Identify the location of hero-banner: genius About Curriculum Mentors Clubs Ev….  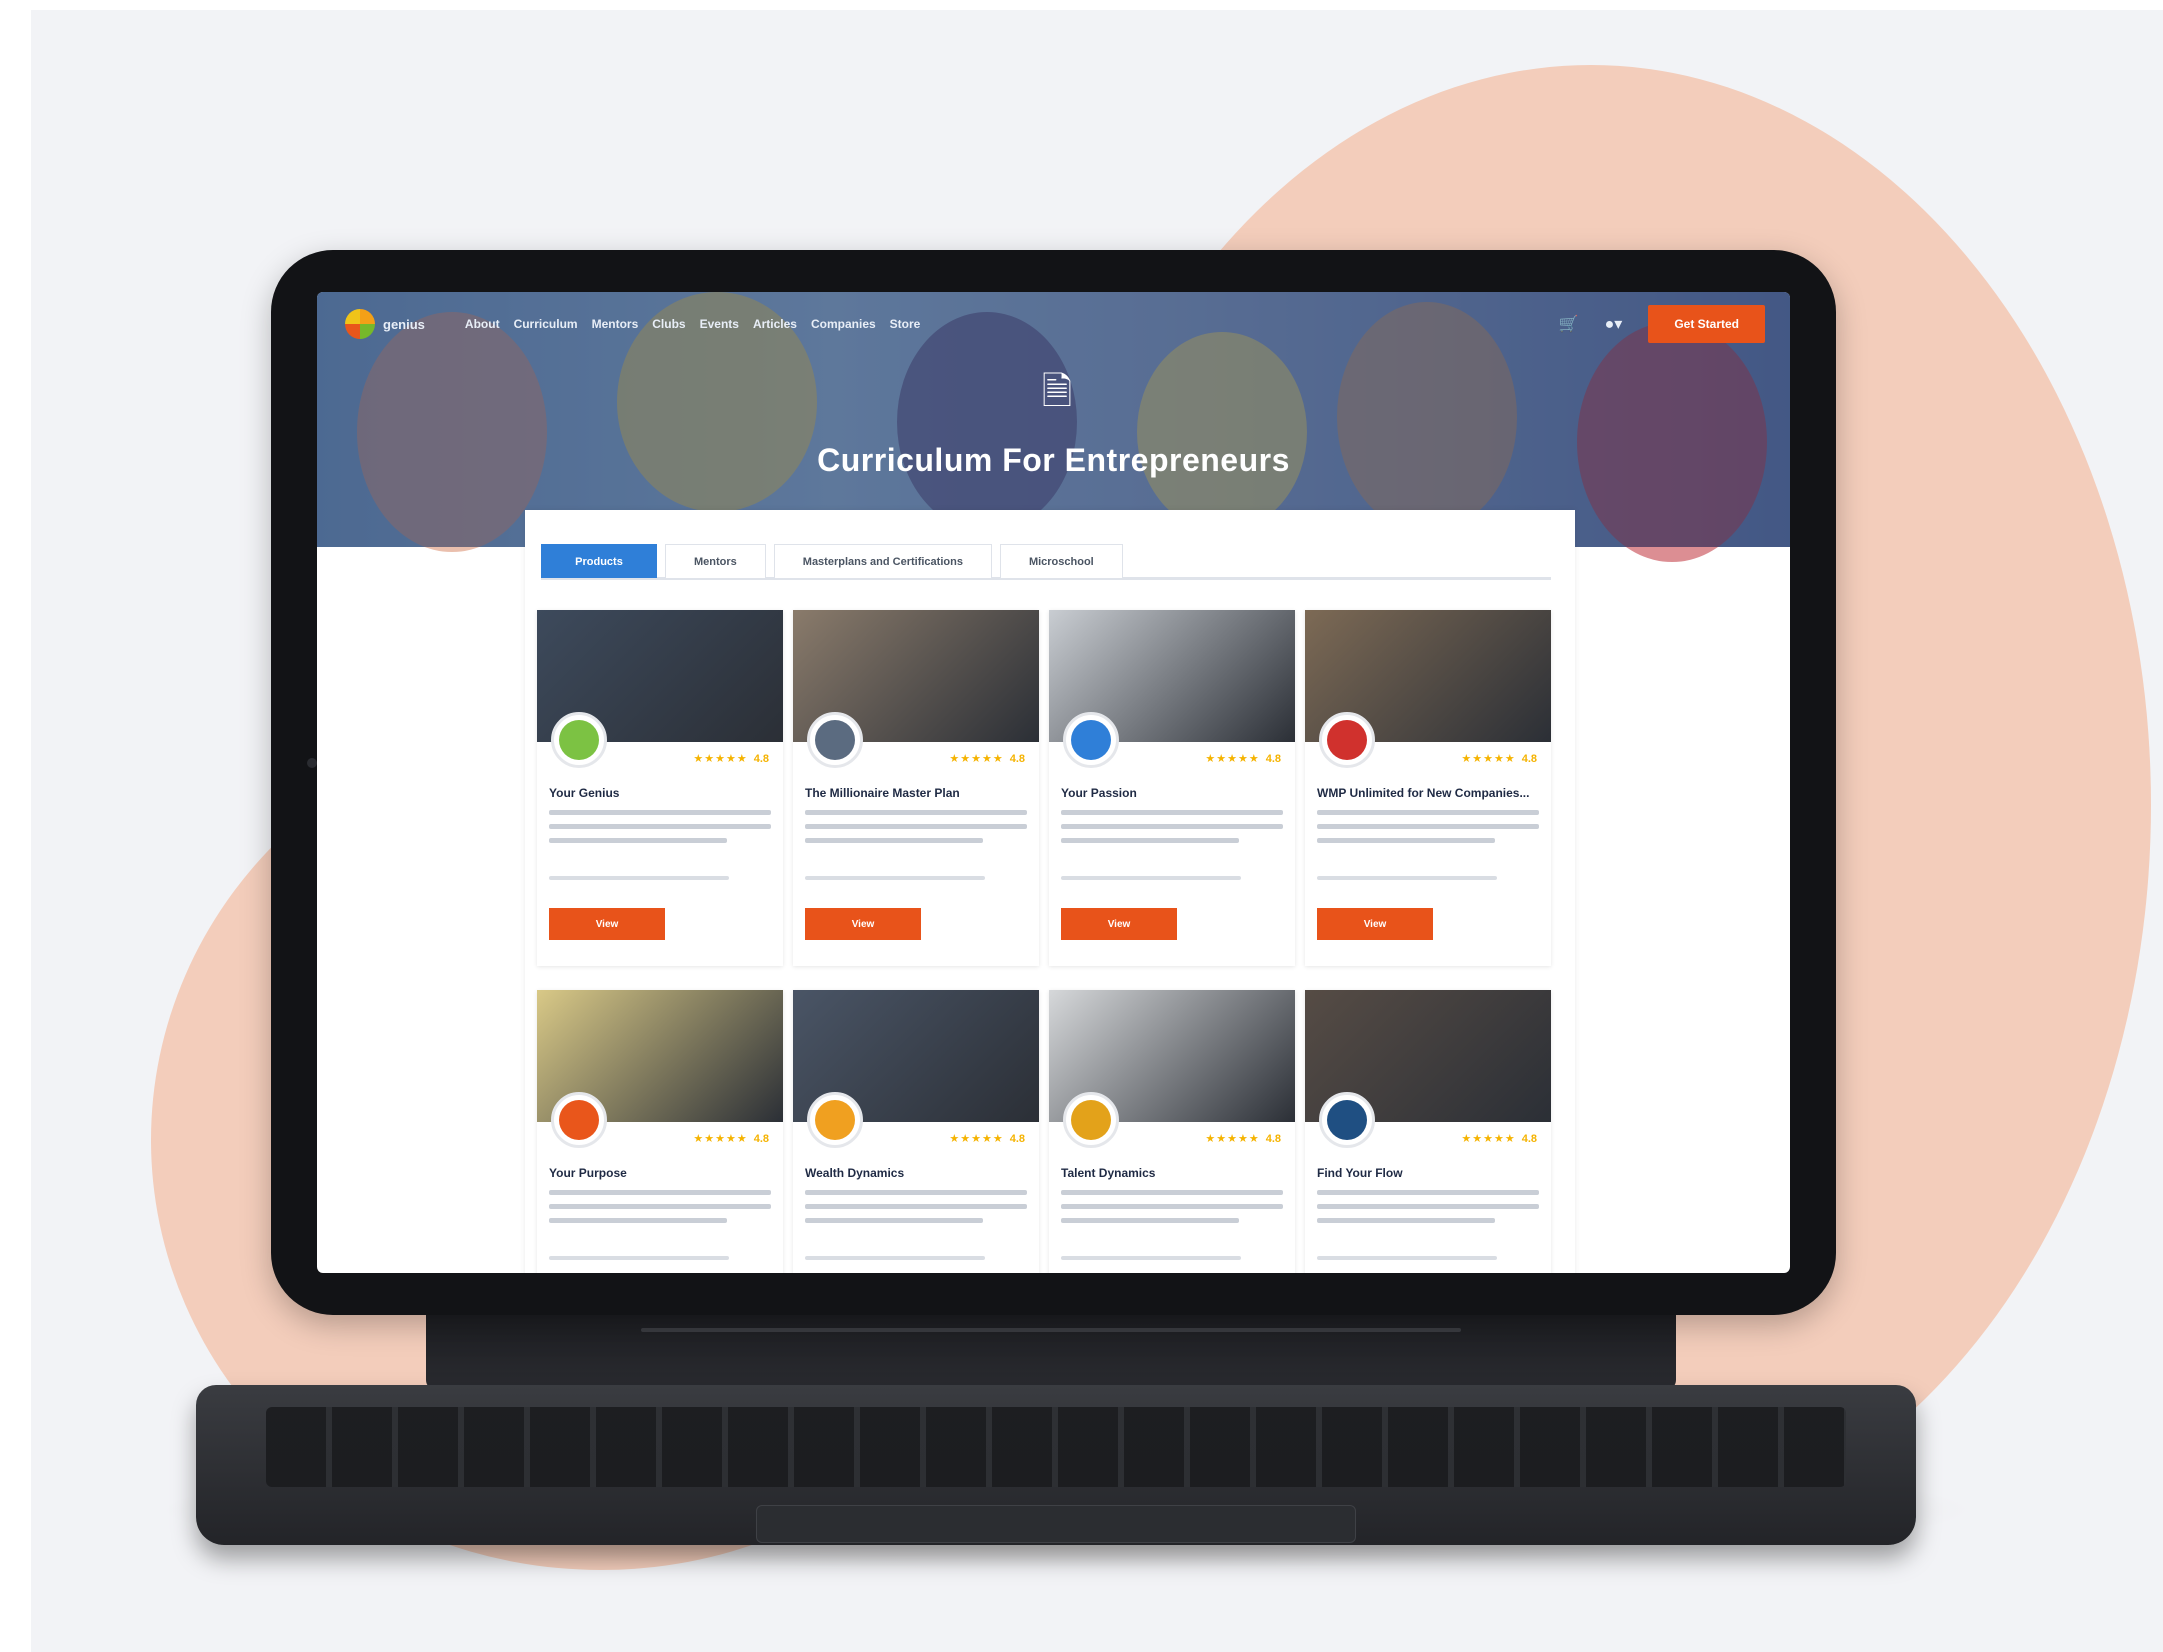
(1053, 427).